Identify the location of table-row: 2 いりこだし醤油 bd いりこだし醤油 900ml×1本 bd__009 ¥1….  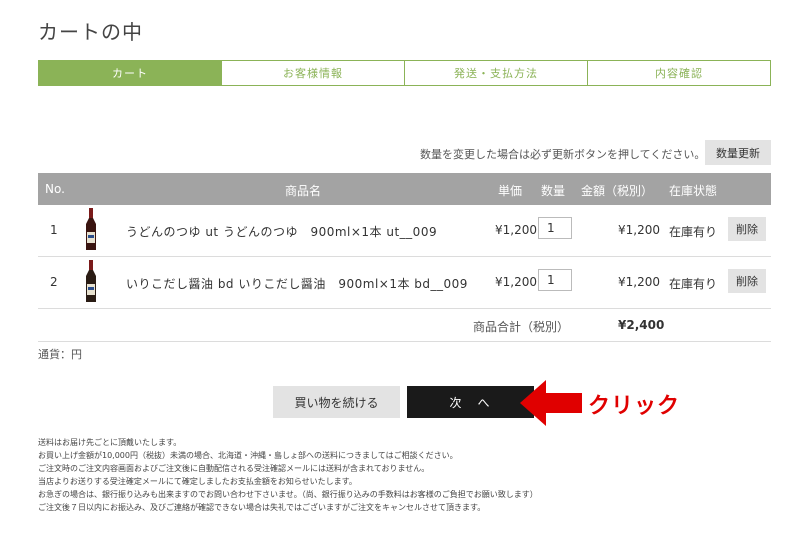
(404, 283).